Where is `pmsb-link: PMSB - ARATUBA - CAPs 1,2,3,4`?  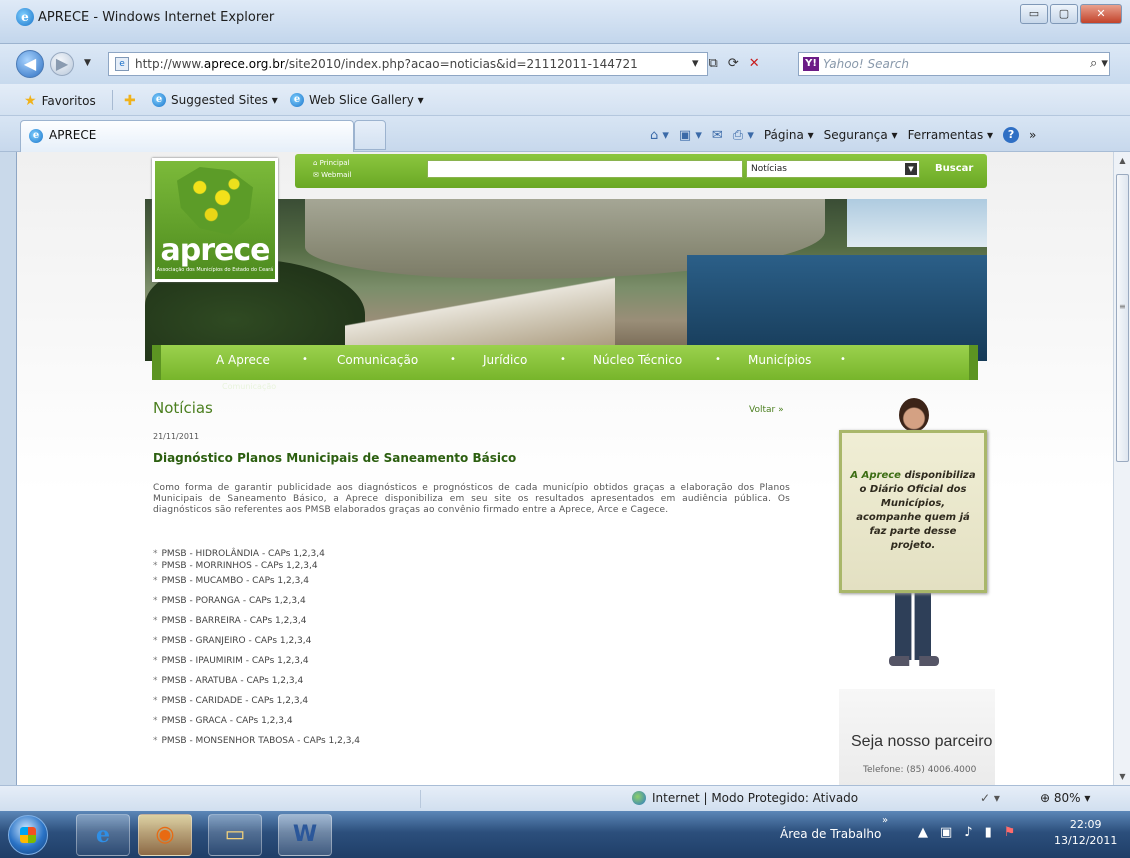 pmsb-link: PMSB - ARATUBA - CAPs 1,2,3,4 is located at coordinates (233, 681).